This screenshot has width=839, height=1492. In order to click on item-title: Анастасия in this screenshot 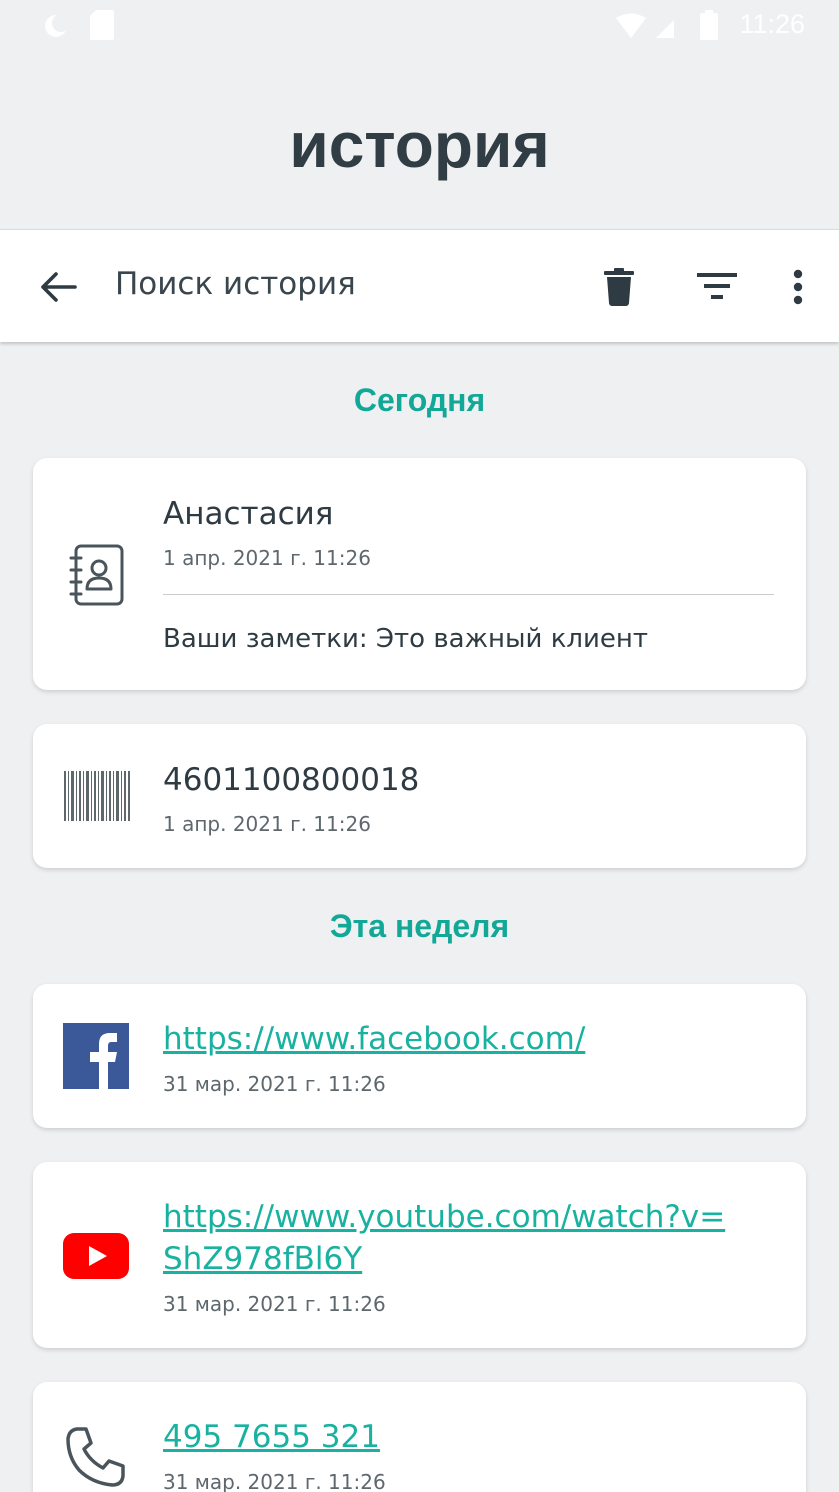, I will do `click(248, 514)`.